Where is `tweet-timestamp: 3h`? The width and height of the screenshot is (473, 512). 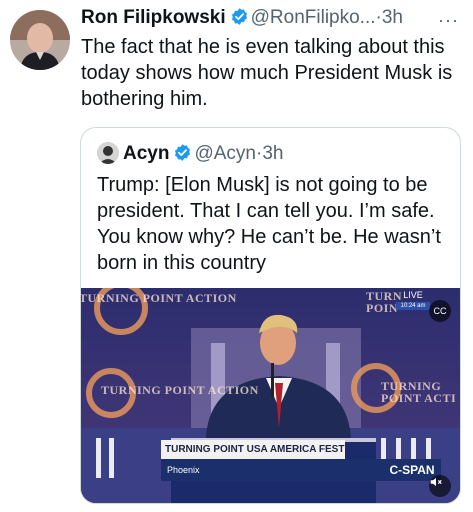 tweet-timestamp: 3h is located at coordinates (392, 17).